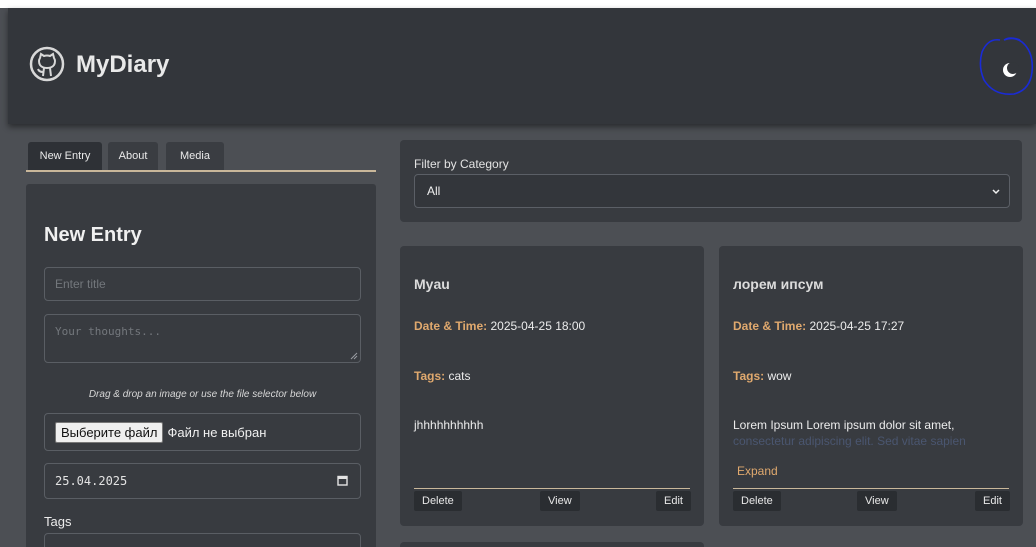 The width and height of the screenshot is (1036, 547). Describe the element at coordinates (133, 156) in the screenshot. I see `tab-about: About` at that location.